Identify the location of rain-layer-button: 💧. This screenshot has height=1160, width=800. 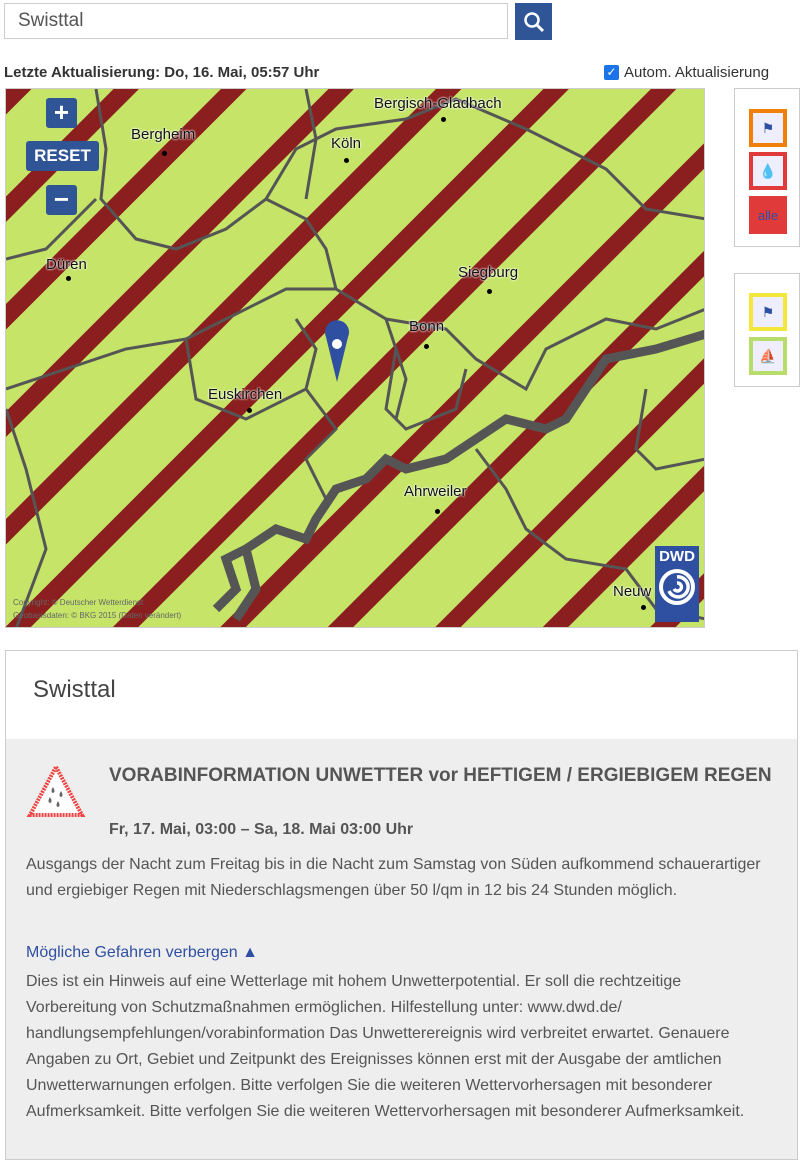
(768, 171).